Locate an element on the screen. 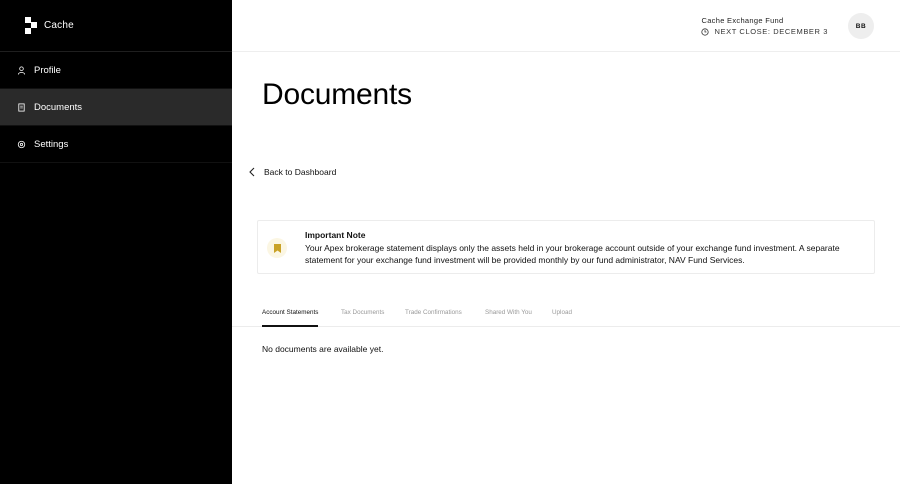 The height and width of the screenshot is (484, 900). note-title: Important Note is located at coordinates (335, 235).